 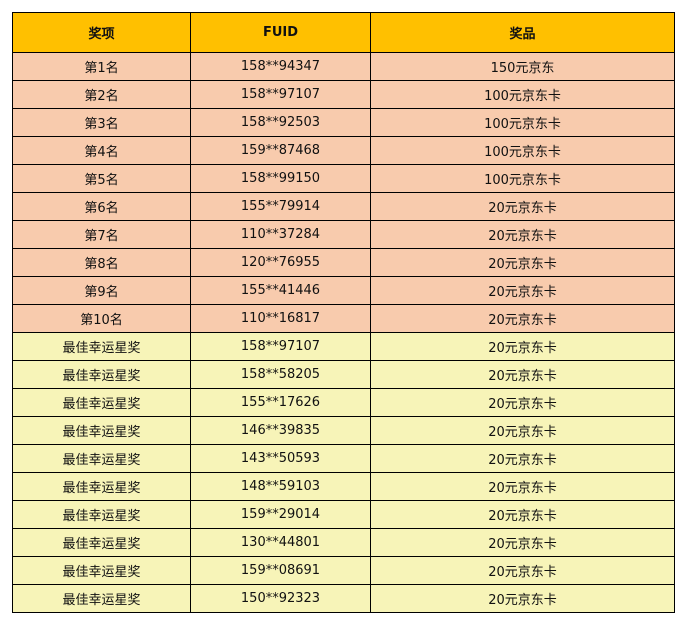 I want to click on table-row: 第10名 110**16817 20元京东卡, so click(x=343, y=318).